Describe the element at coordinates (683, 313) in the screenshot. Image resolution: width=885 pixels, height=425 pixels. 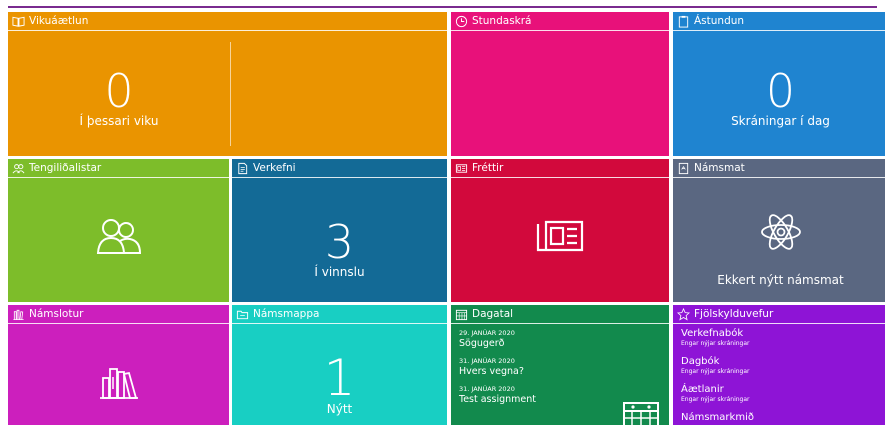
I see `star-icon` at that location.